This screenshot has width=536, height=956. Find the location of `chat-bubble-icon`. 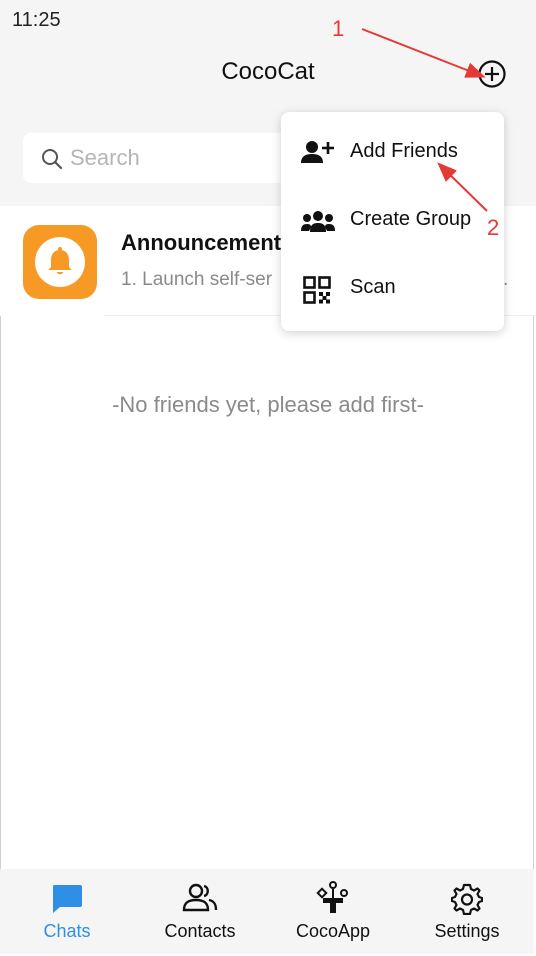

chat-bubble-icon is located at coordinates (67, 899).